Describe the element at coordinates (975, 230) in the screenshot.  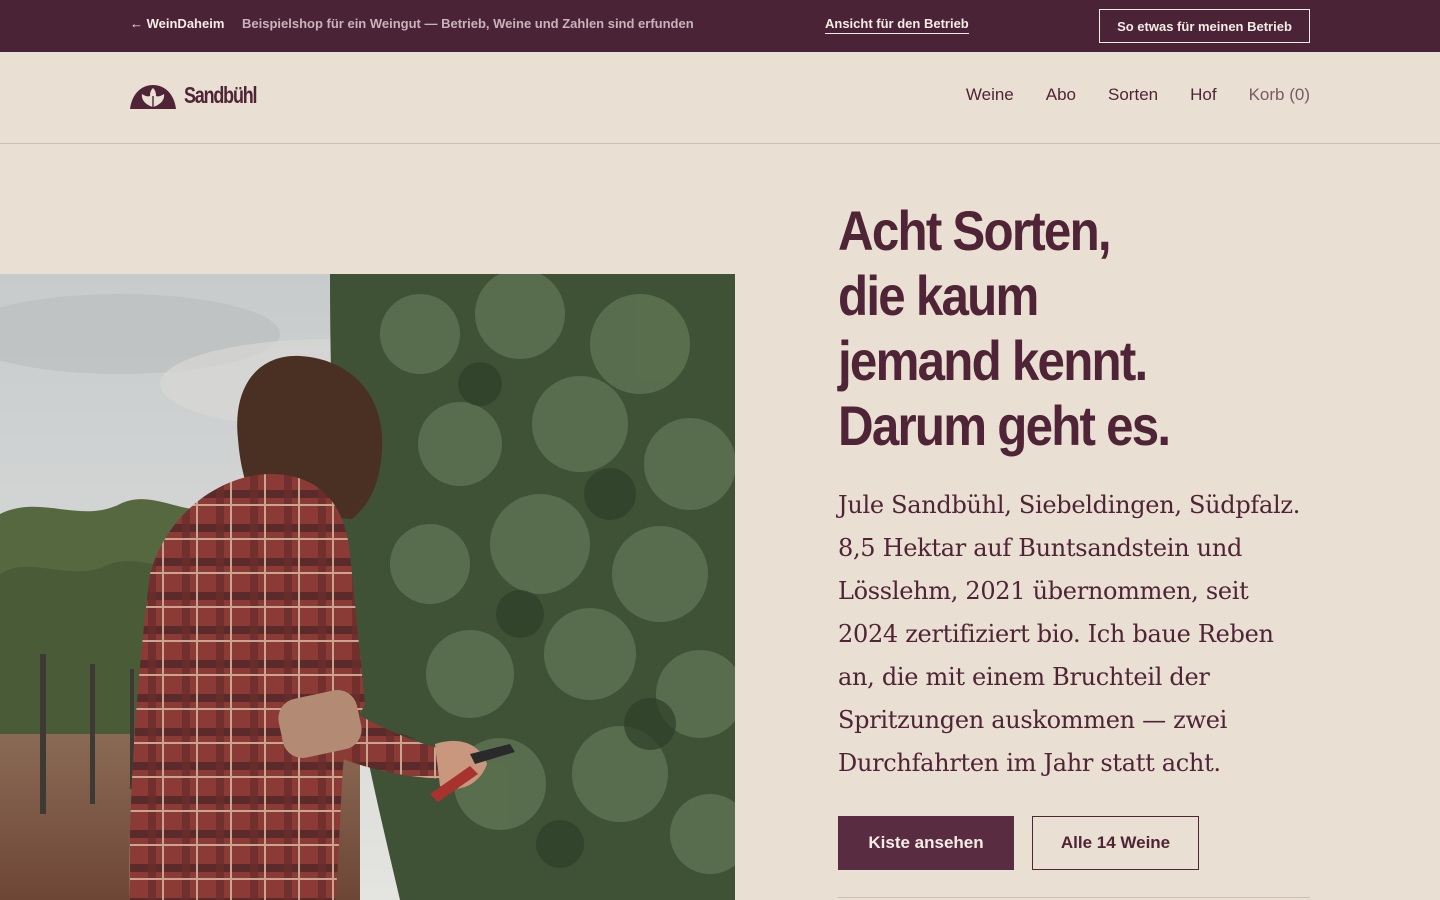
I see `headline-line: Acht Sorten,` at that location.